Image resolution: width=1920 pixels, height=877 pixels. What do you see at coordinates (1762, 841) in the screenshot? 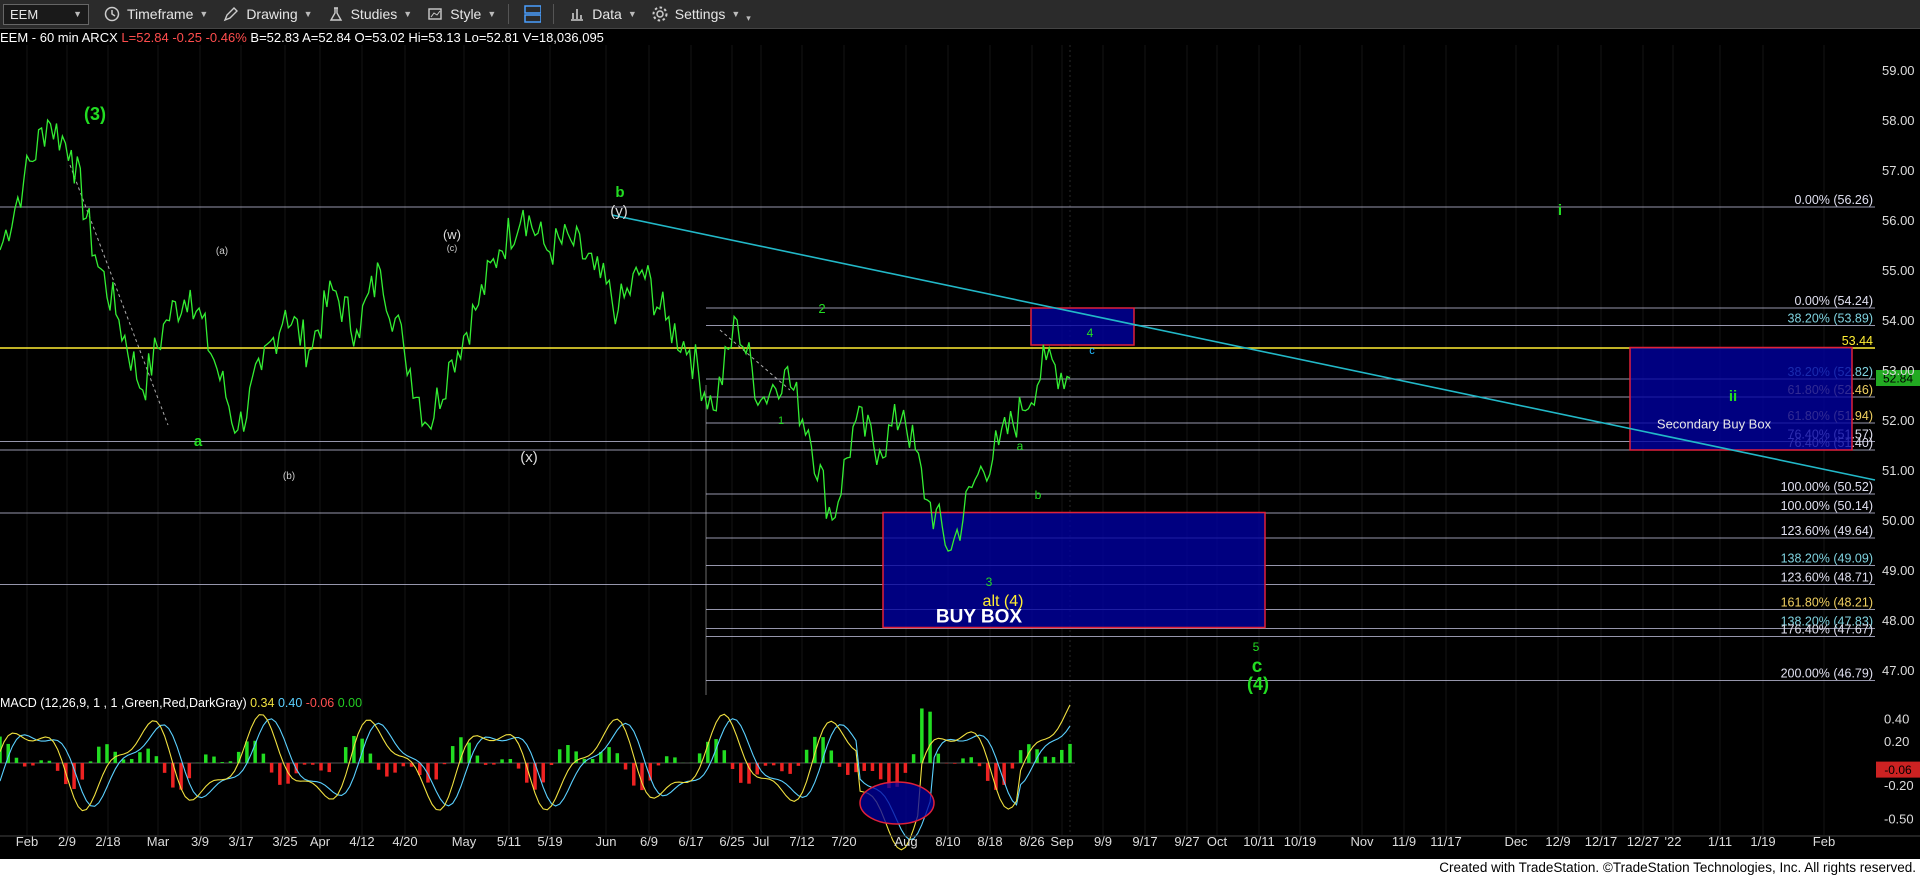
I see `date-tick-label: 1/19` at bounding box center [1762, 841].